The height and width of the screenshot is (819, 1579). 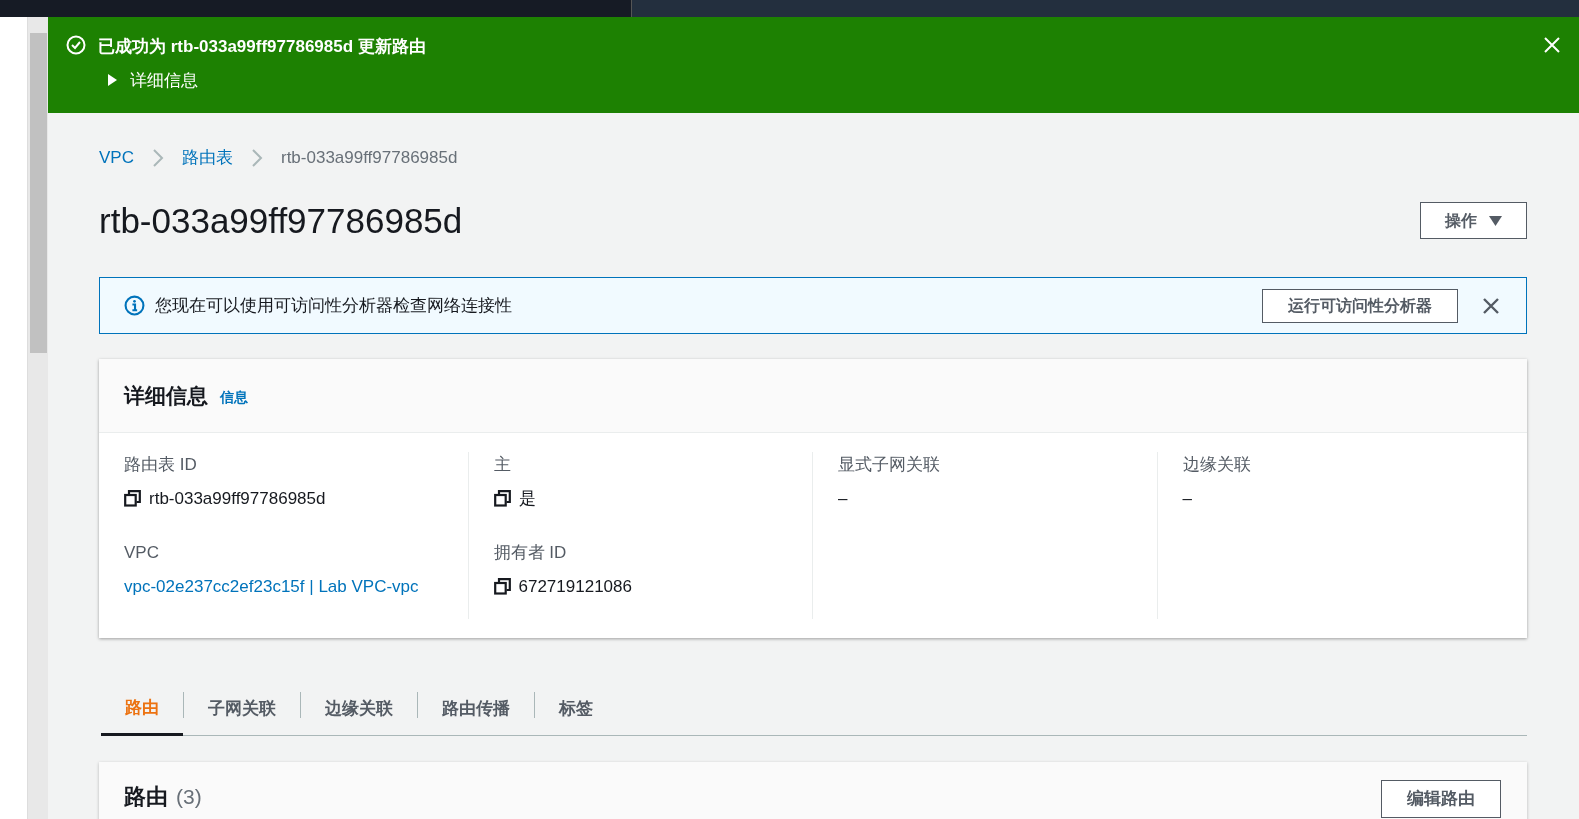 I want to click on check-circle-icon, so click(x=76, y=45).